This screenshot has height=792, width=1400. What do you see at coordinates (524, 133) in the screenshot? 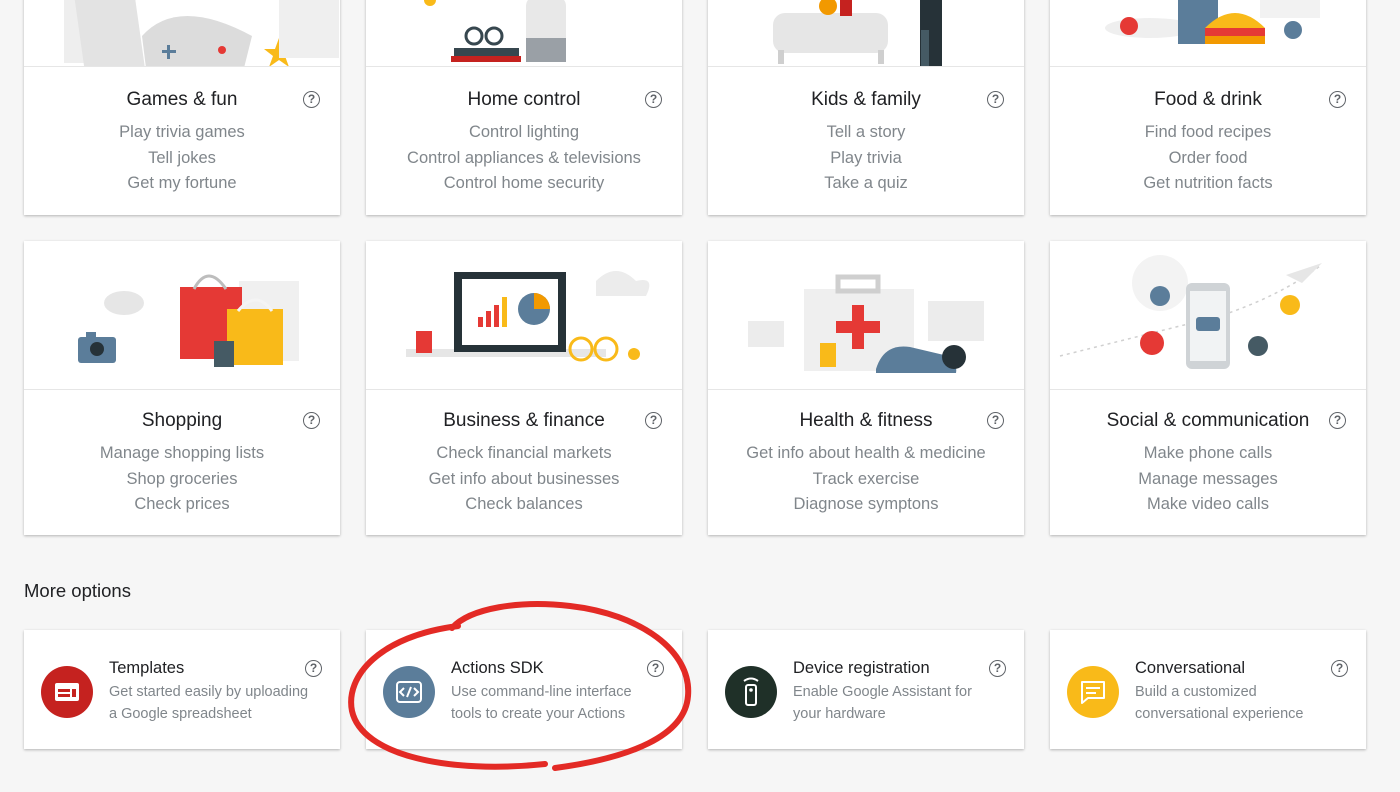
I see `category-item: Control lighting` at bounding box center [524, 133].